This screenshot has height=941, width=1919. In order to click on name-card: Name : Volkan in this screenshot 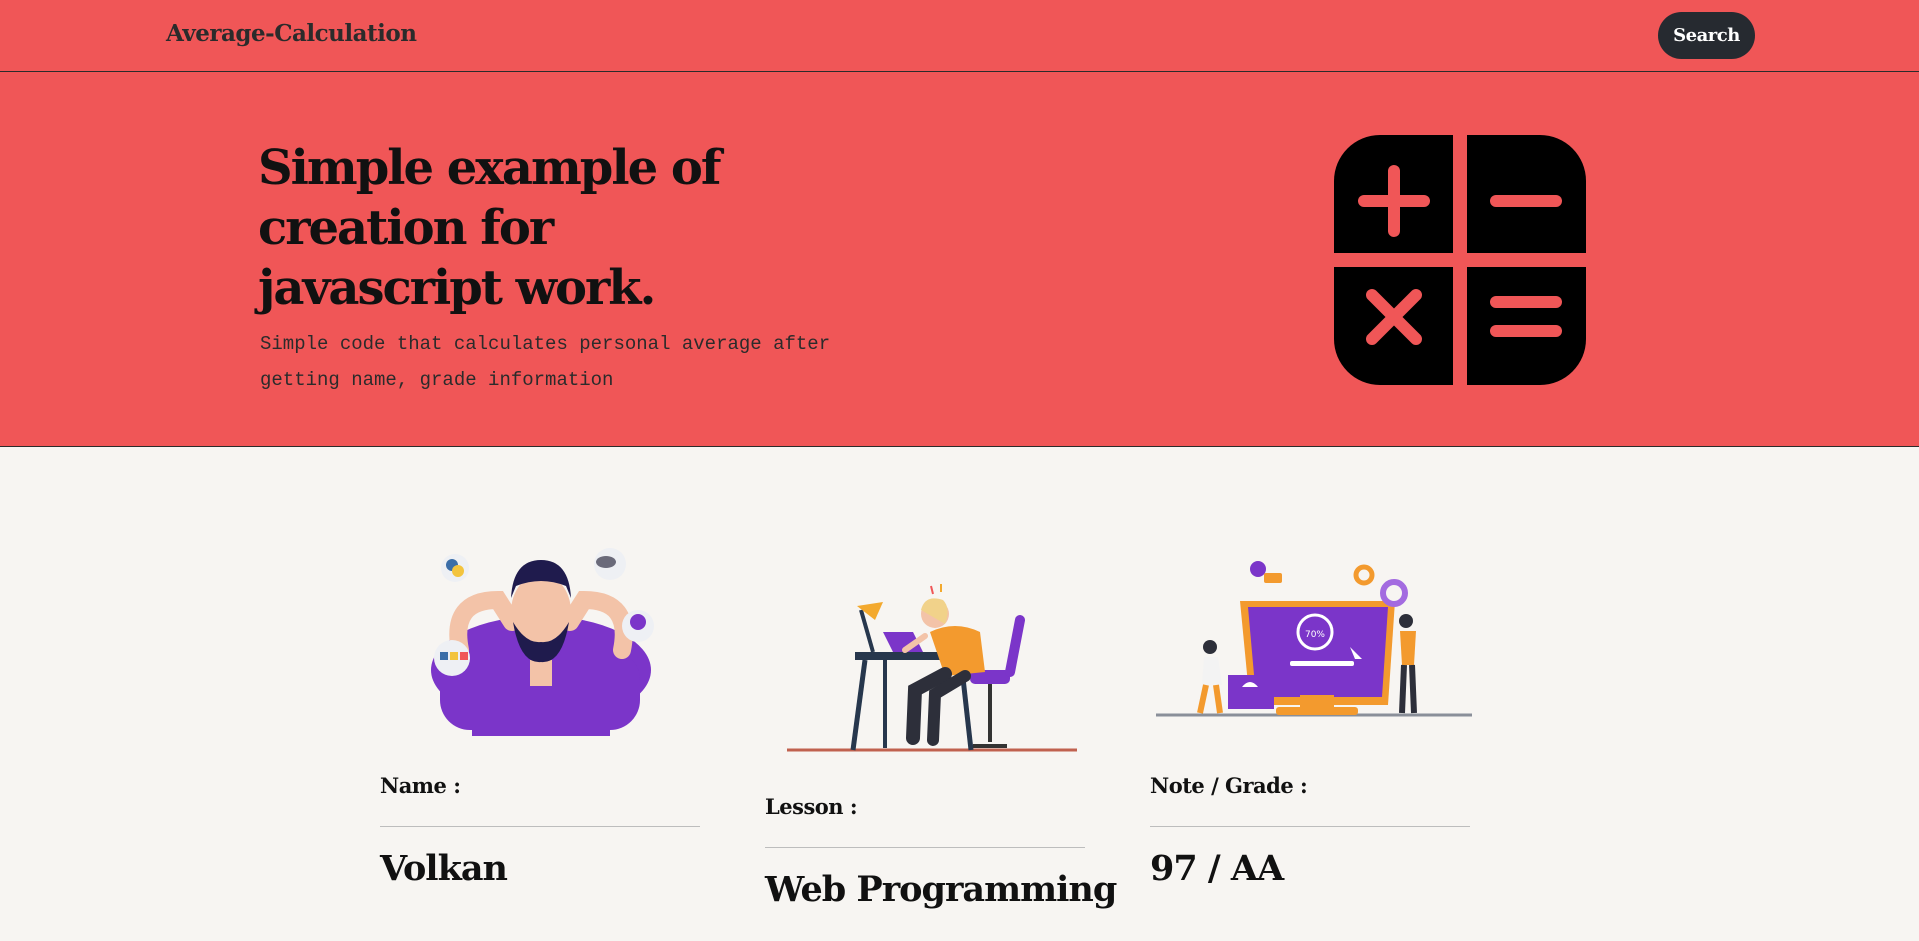, I will do `click(541, 720)`.